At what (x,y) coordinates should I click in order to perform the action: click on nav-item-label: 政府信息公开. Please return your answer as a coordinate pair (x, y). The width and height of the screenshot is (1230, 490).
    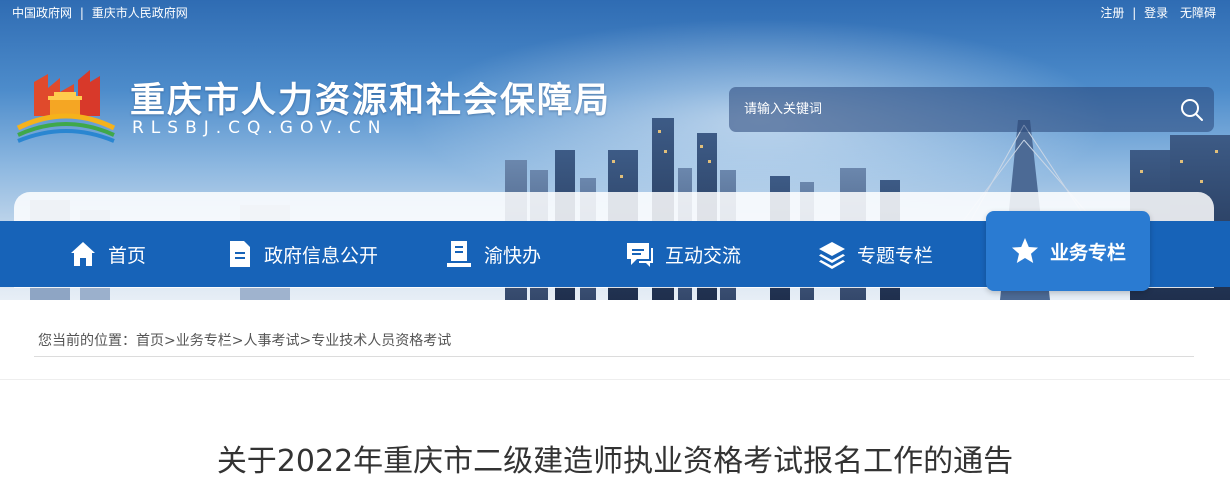
    Looking at the image, I should click on (321, 255).